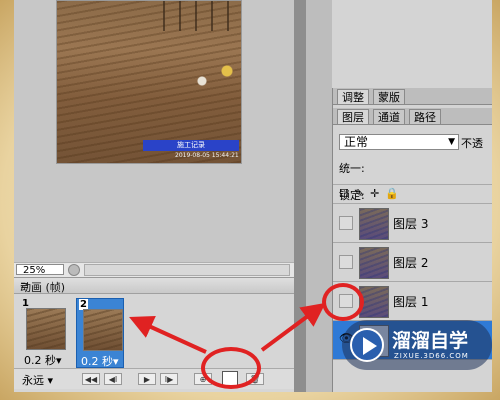 The image size is (500, 400). Describe the element at coordinates (389, 116) in the screenshot. I see `tab-channels: 通道` at that location.